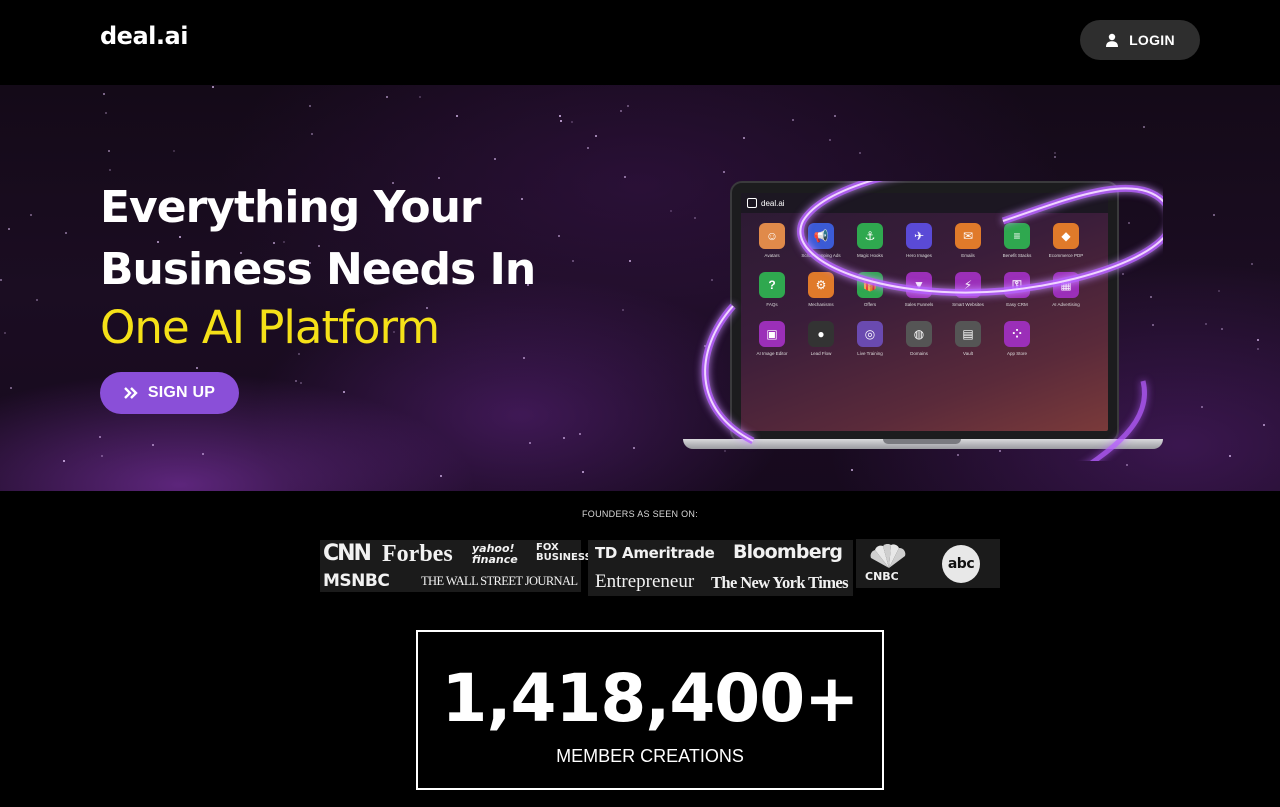 This screenshot has height=807, width=1280. What do you see at coordinates (772, 334) in the screenshot?
I see `app-tile-icon: ▣` at bounding box center [772, 334].